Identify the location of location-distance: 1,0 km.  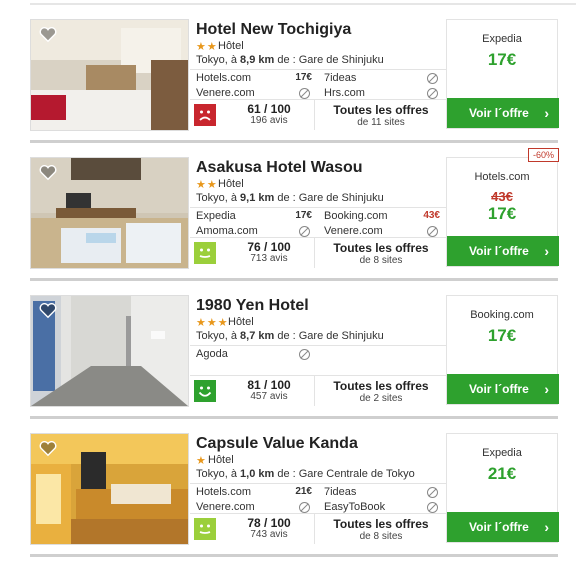
(257, 474).